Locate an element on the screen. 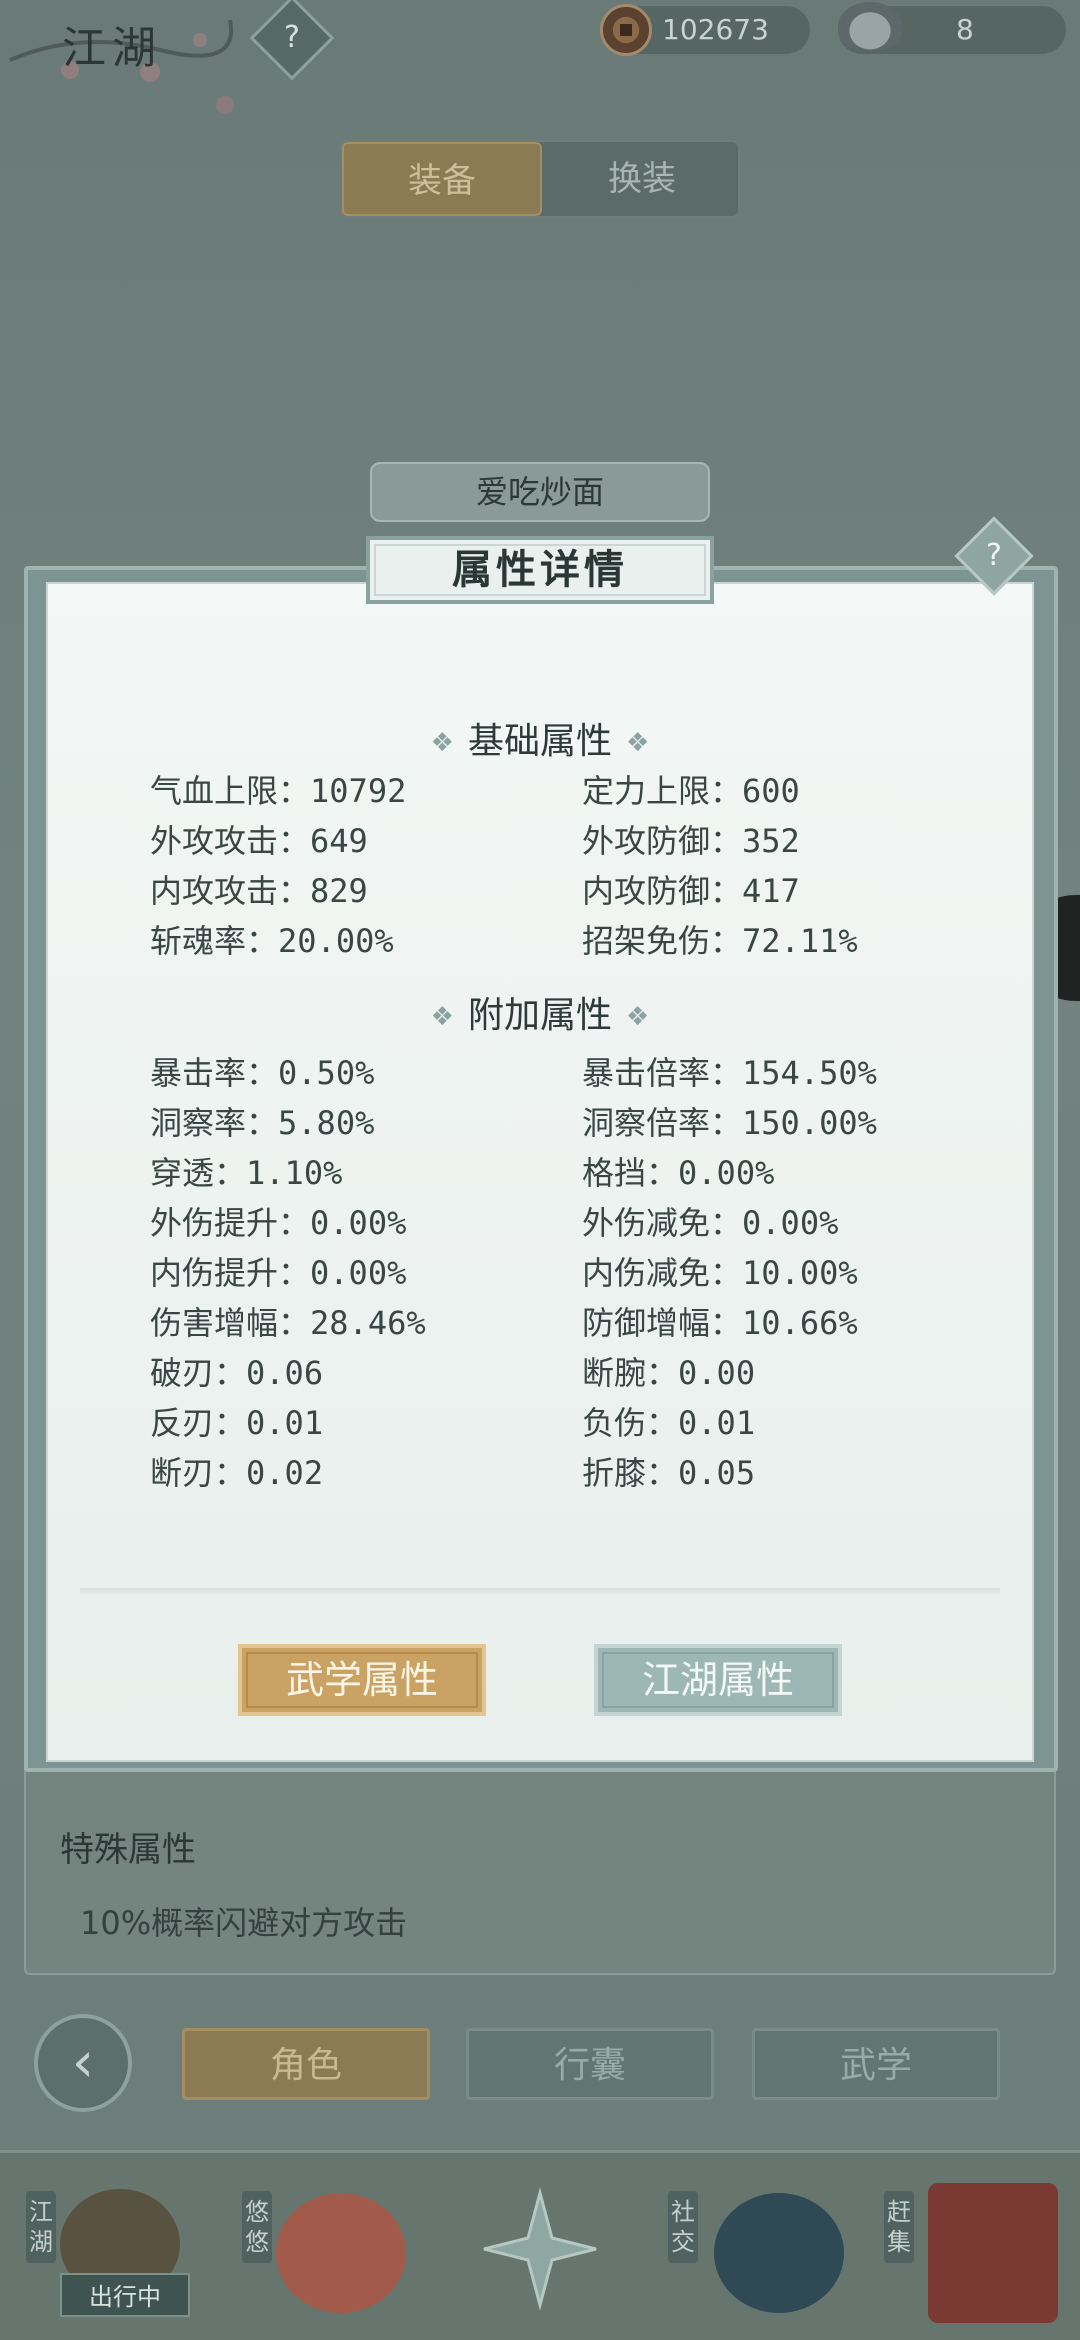 The height and width of the screenshot is (2340, 1080). attribute-value: 829 is located at coordinates (339, 891).